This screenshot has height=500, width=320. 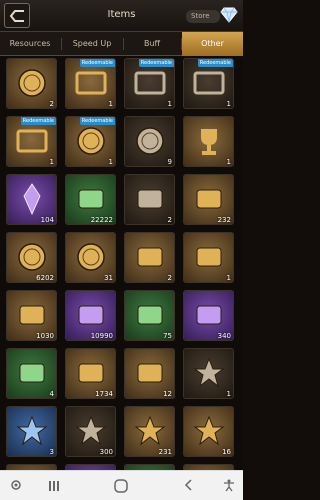 I want to click on item-slot: 75, so click(x=149, y=315).